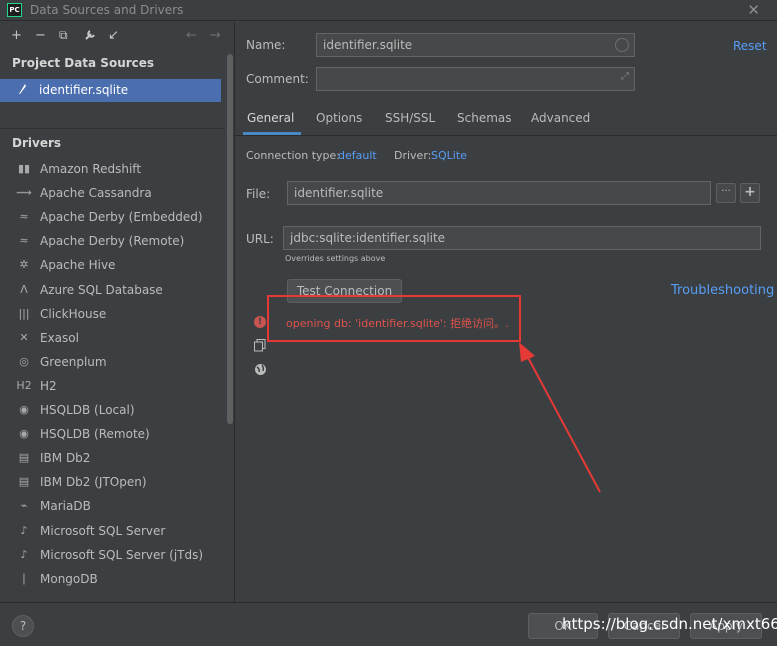 The height and width of the screenshot is (646, 777). I want to click on error-icon: !, so click(260, 322).